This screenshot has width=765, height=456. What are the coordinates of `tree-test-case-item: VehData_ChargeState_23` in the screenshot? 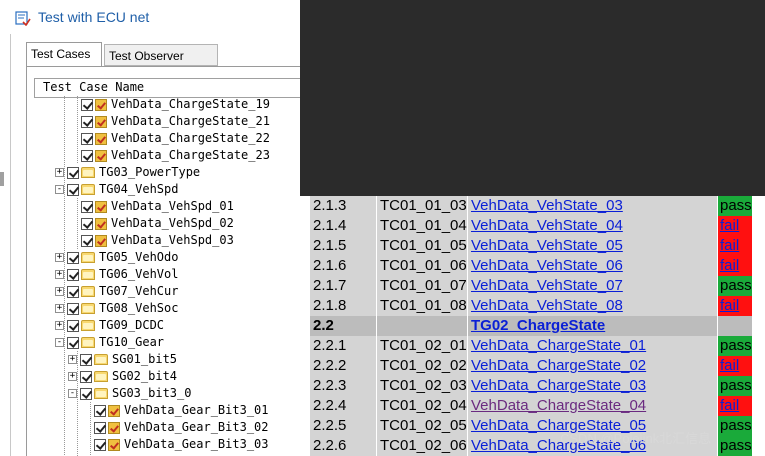 It's located at (175, 155).